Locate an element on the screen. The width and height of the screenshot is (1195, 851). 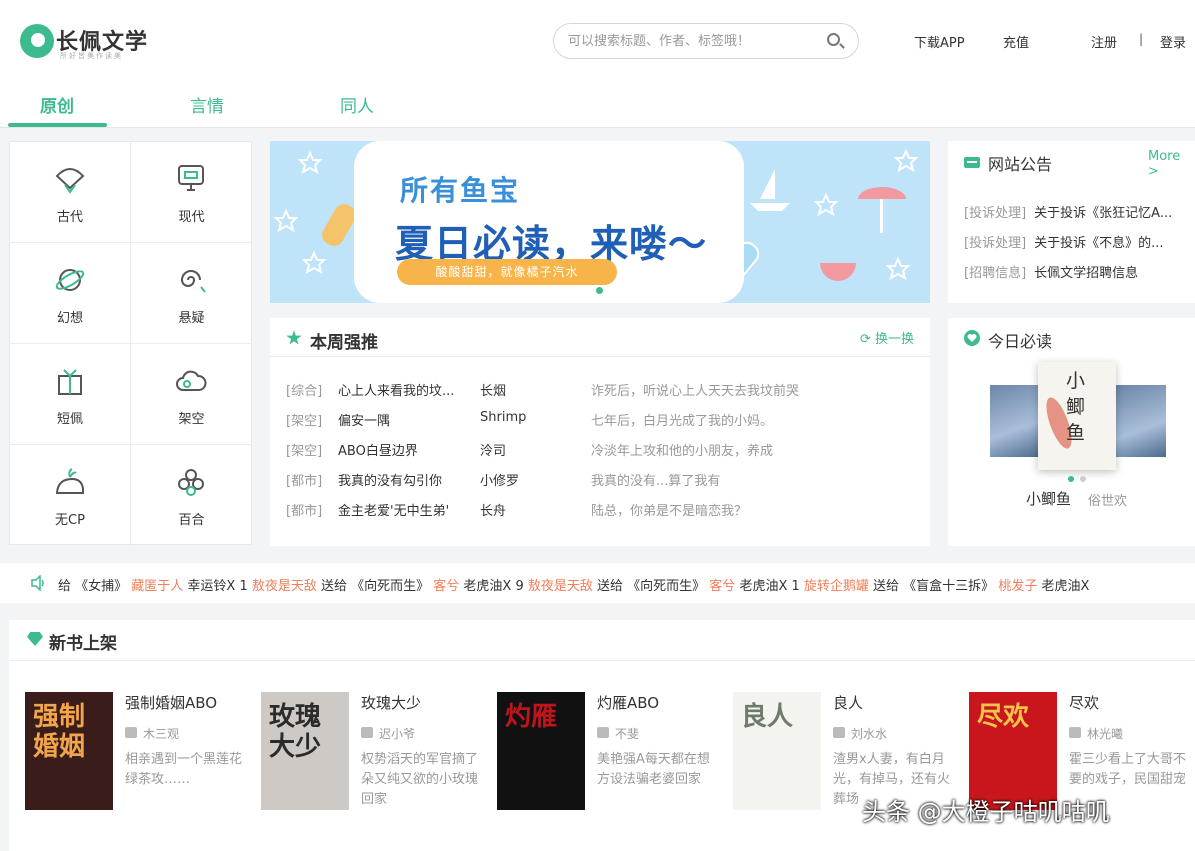
daily-must-read-panel: 今日必读 小鲫鱼 小鲫鱼 俗世欢 is located at coordinates (1071, 432).